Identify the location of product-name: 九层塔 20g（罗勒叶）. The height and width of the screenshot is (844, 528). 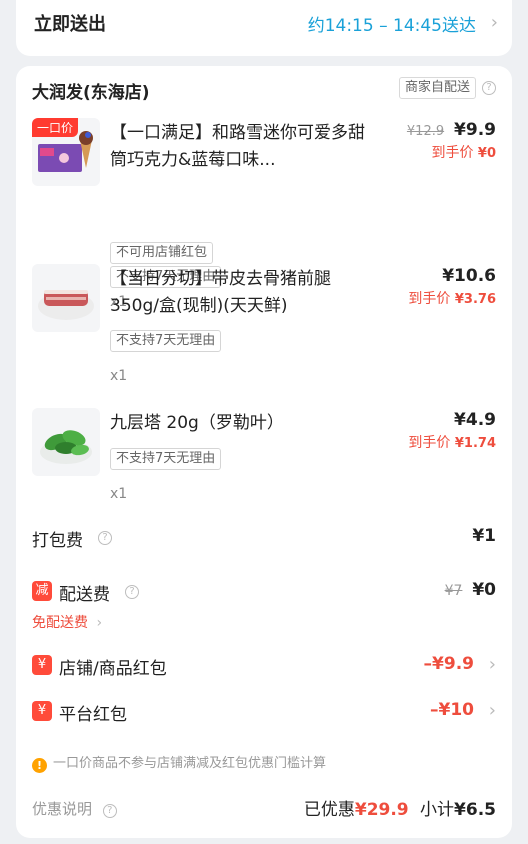
(197, 423).